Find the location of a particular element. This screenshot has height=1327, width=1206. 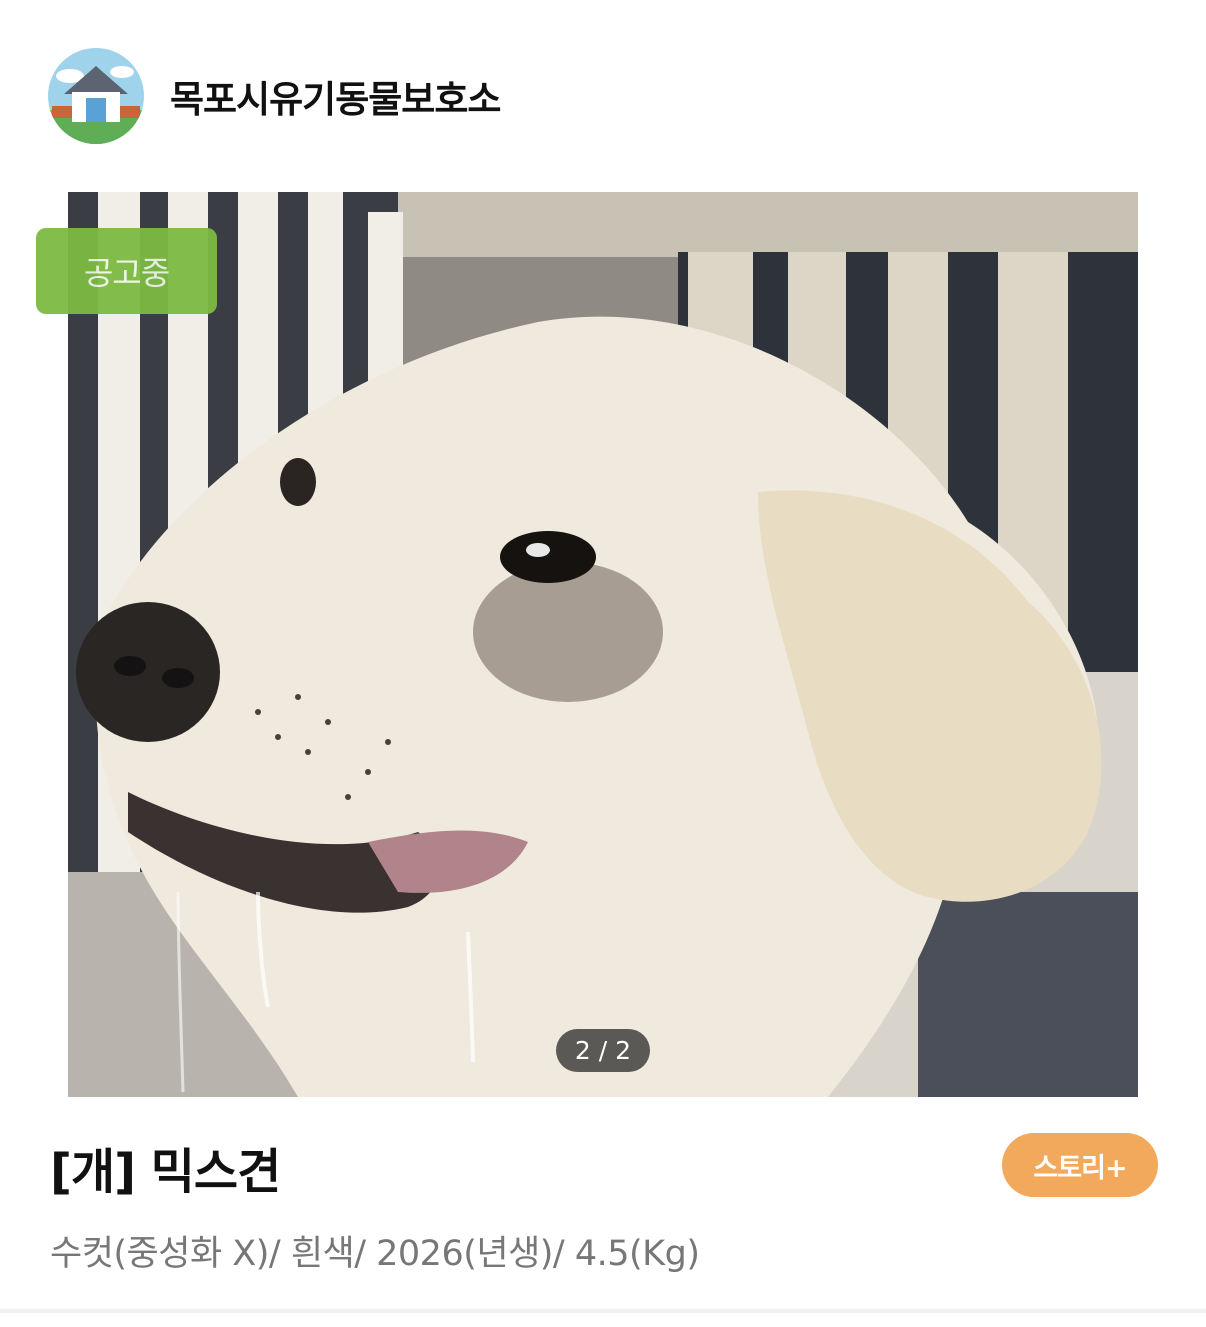

animal-details: 수컷(중성화 X)/ 흰색/ 2026(년생)/ 4.5(Kg) is located at coordinates (375, 1254).